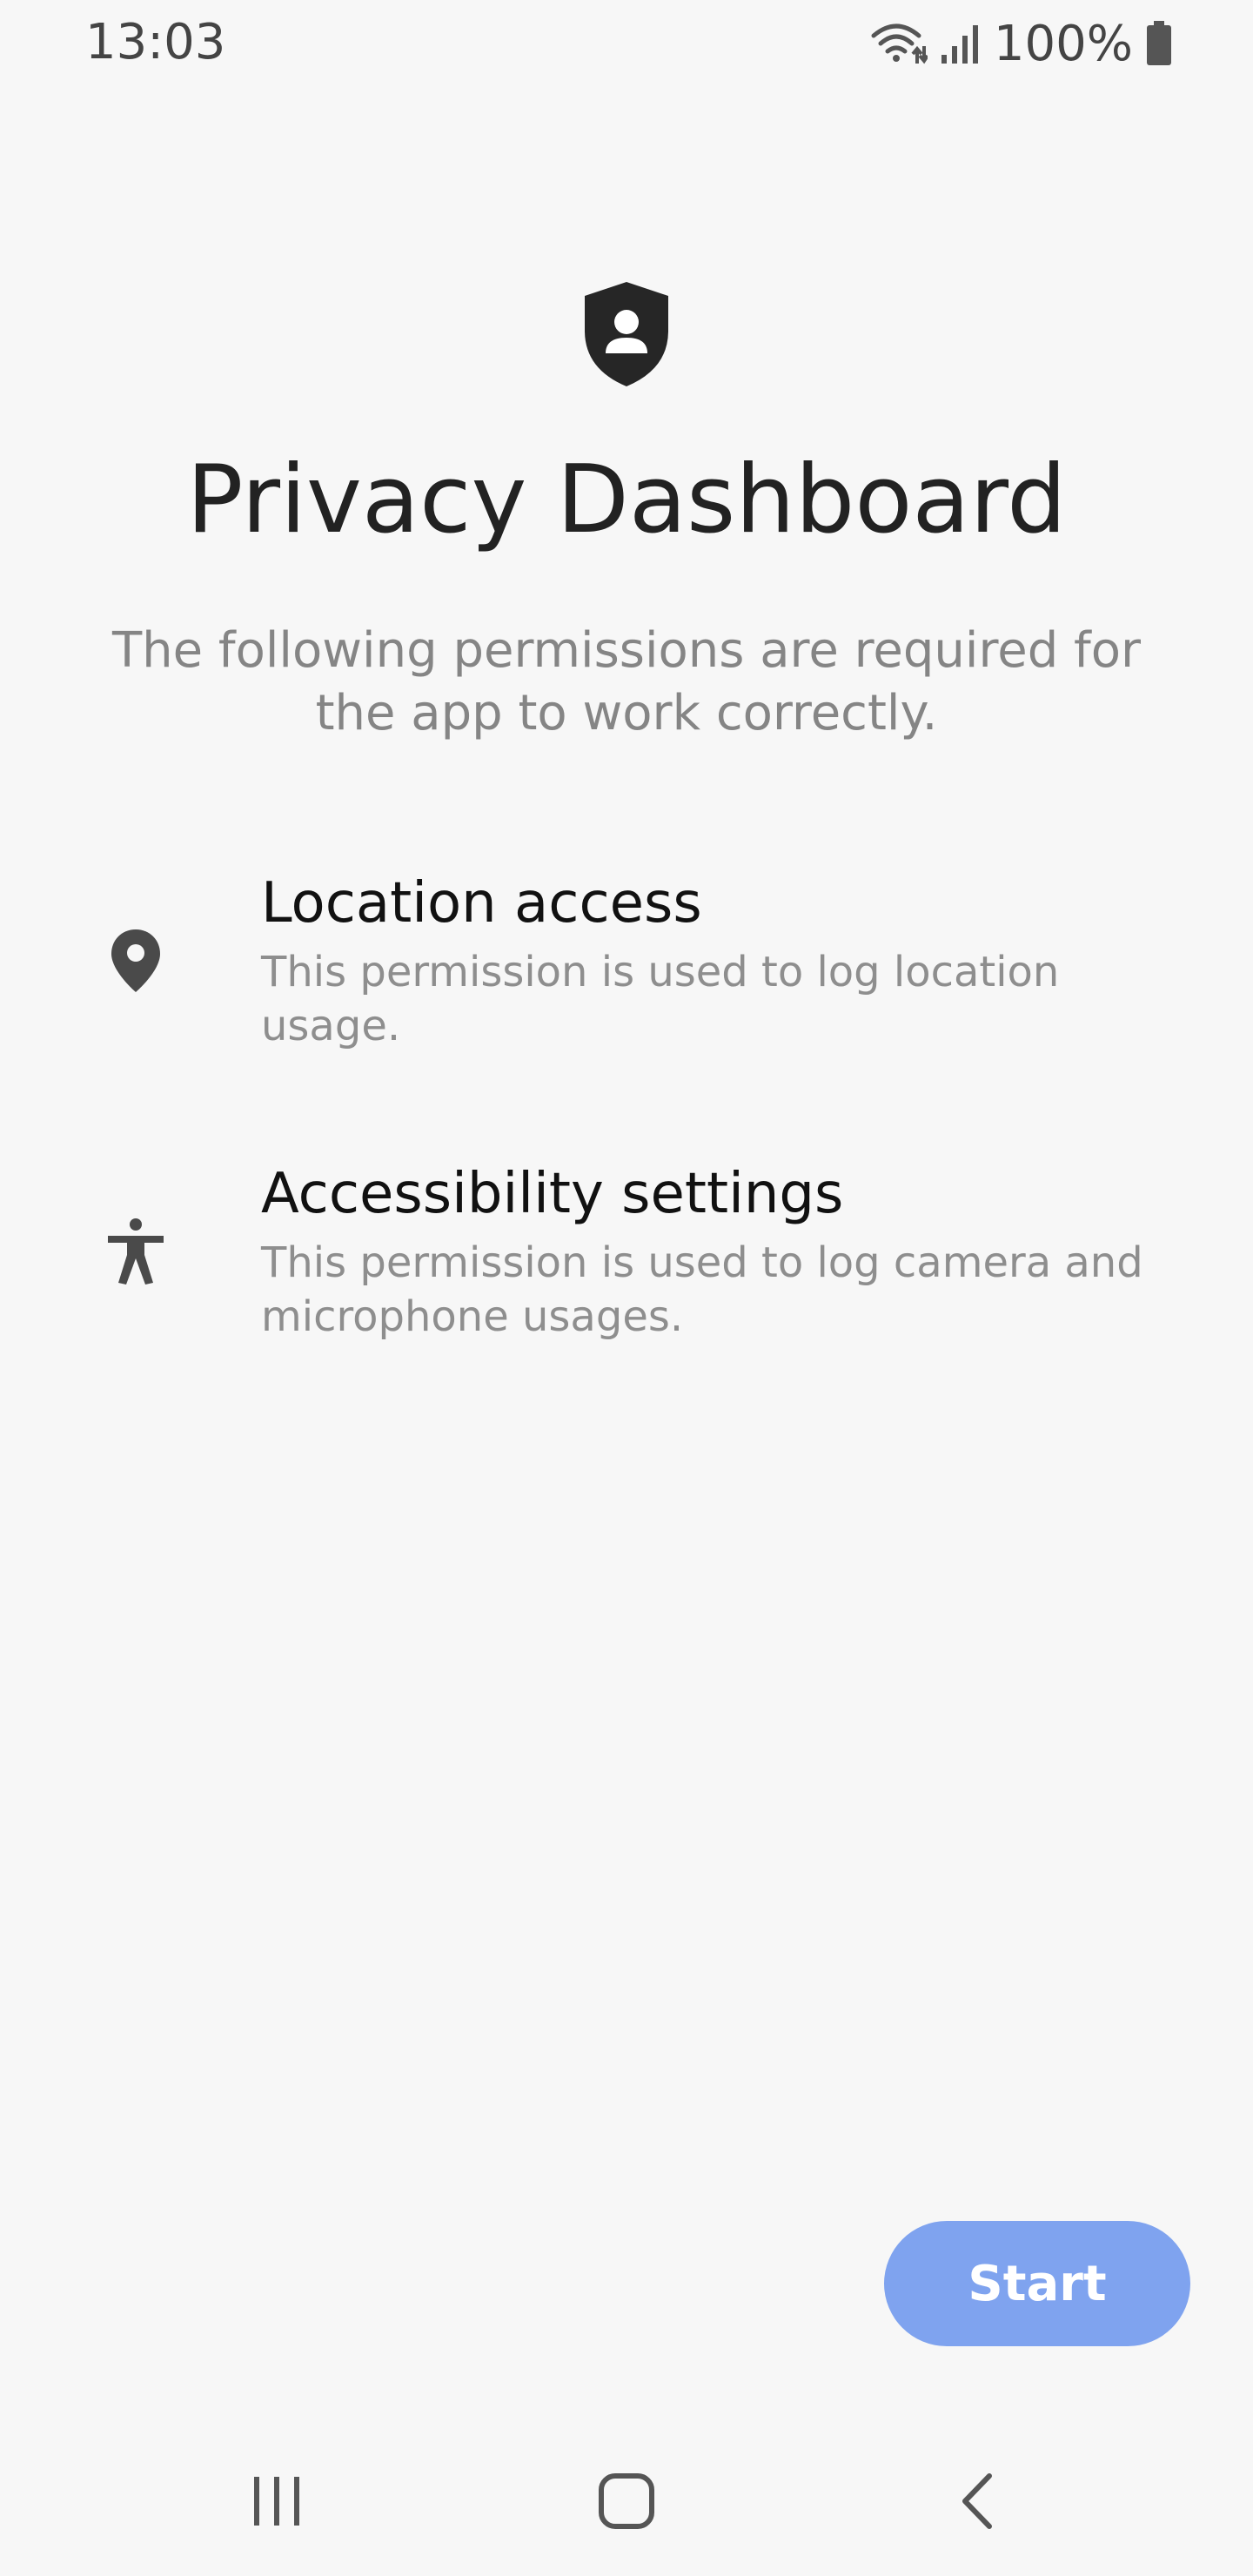 The height and width of the screenshot is (2576, 1253). I want to click on back-button, so click(977, 2501).